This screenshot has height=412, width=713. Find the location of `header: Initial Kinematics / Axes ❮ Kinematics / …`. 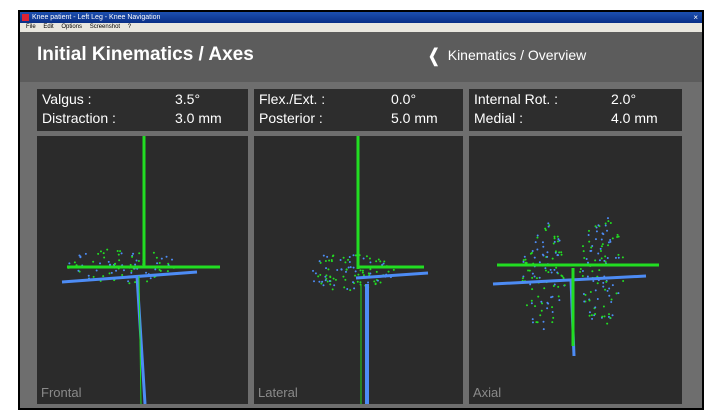

header: Initial Kinematics / Axes ❮ Kinematics / … is located at coordinates (361, 57).